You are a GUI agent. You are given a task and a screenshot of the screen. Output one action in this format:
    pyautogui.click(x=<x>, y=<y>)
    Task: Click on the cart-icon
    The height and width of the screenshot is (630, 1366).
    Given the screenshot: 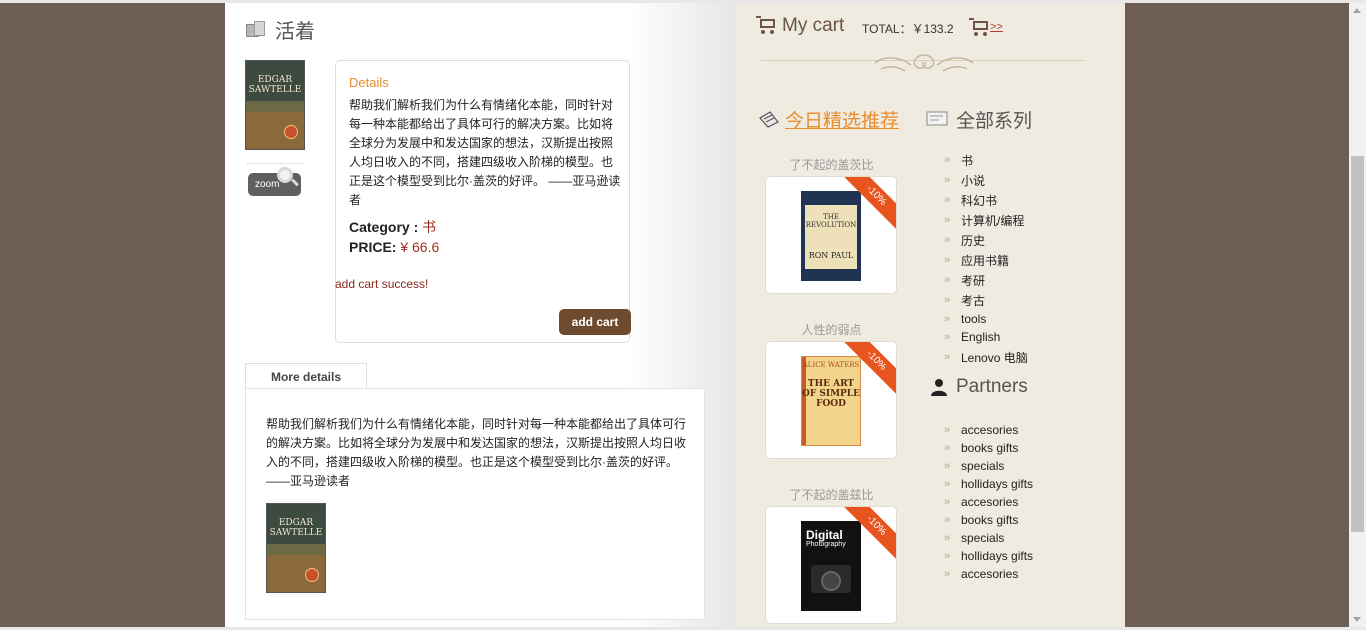 What is the action you would take?
    pyautogui.click(x=767, y=25)
    